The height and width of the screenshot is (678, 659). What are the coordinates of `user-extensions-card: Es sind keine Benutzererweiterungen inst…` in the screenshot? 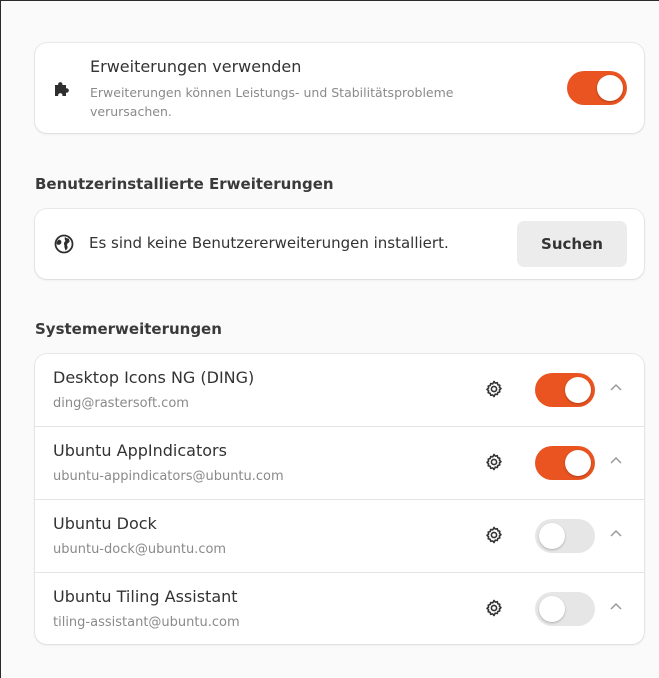 It's located at (339, 244).